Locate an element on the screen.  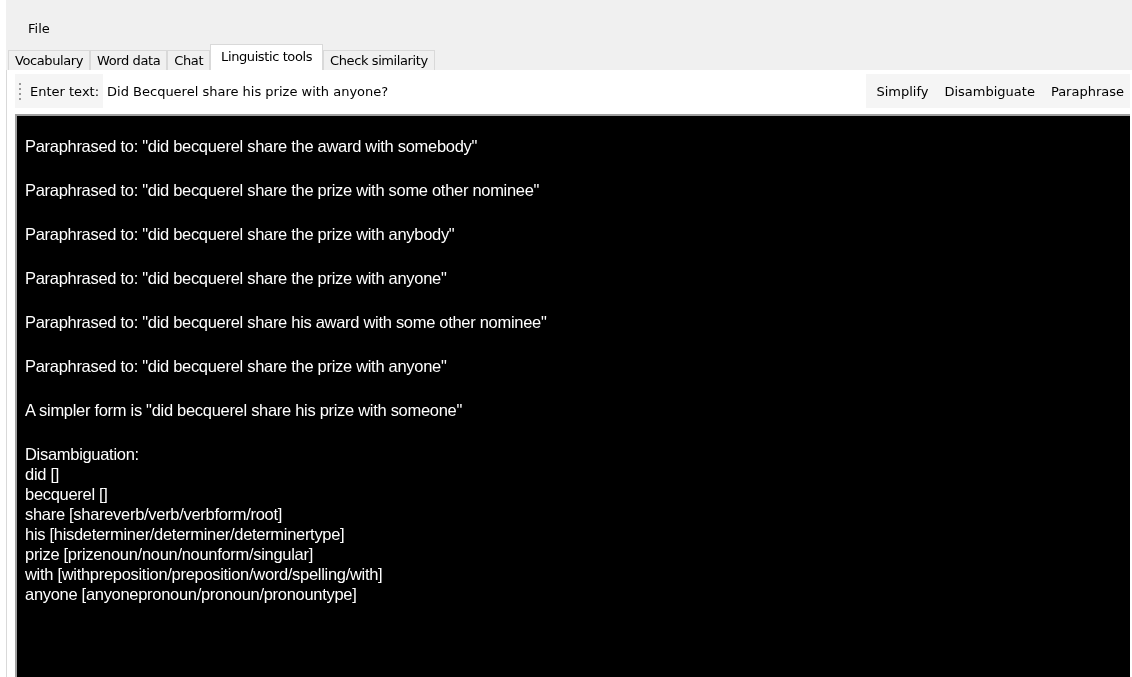
input-field: Did Becquerel share his prize with anyone? is located at coordinates (485, 91).